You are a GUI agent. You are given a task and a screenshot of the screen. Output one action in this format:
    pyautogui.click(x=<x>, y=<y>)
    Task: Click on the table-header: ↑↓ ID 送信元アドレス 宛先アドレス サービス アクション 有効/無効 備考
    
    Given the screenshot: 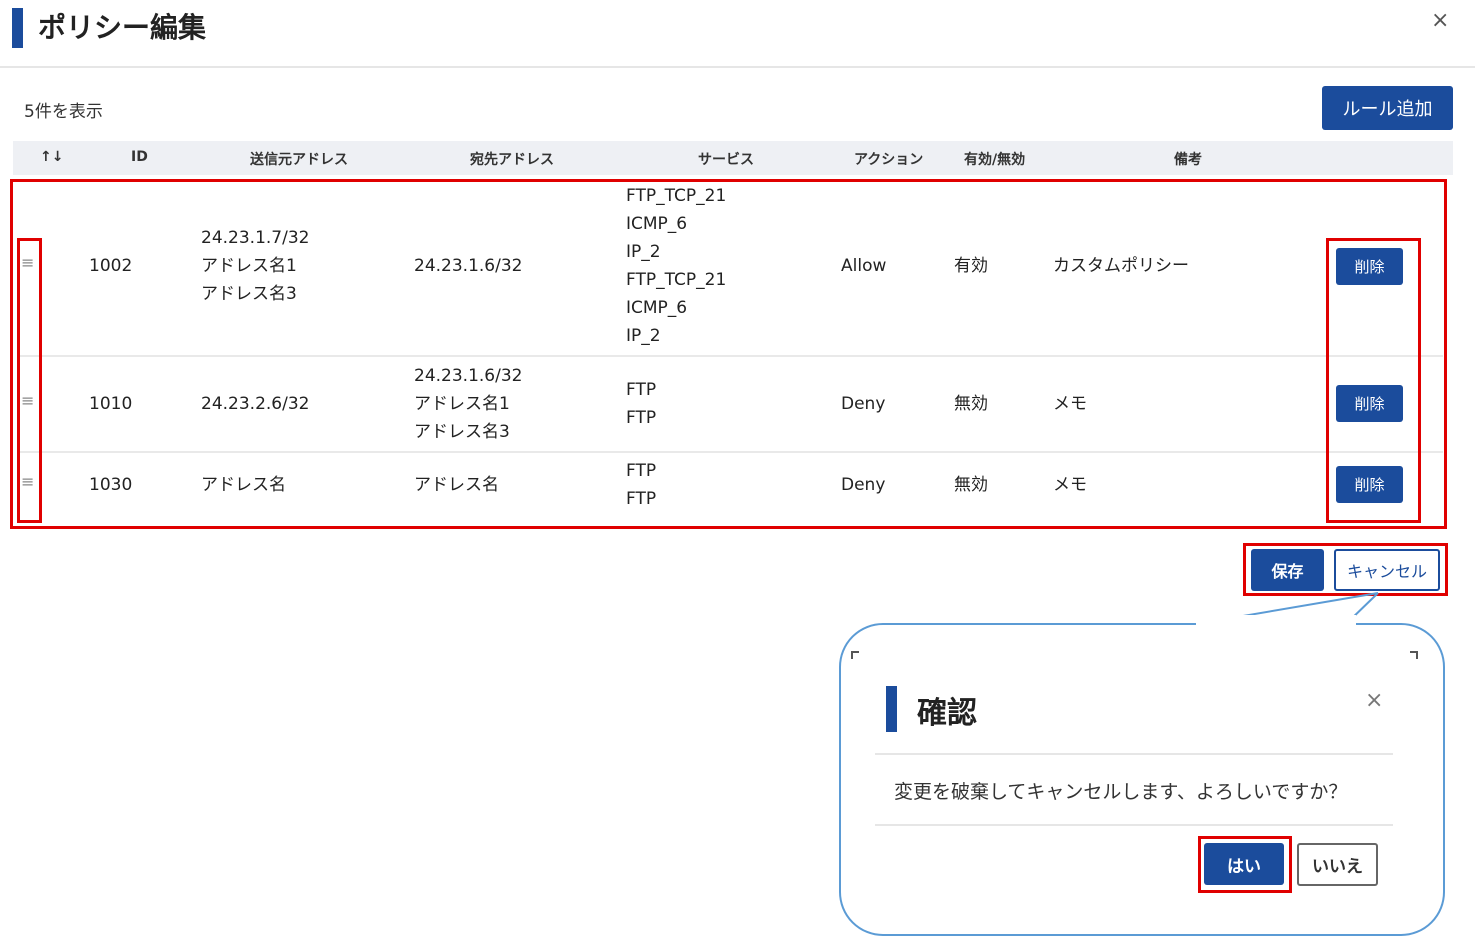 What is the action you would take?
    pyautogui.click(x=733, y=158)
    